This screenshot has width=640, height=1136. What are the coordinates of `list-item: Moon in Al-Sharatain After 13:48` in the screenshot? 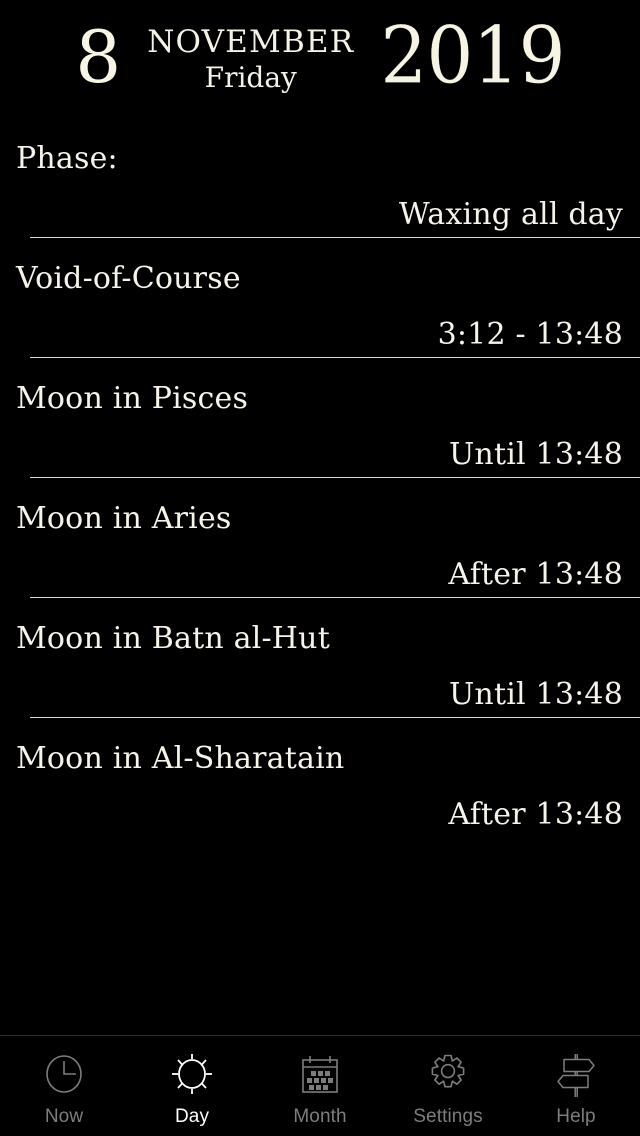 It's located at (320, 778).